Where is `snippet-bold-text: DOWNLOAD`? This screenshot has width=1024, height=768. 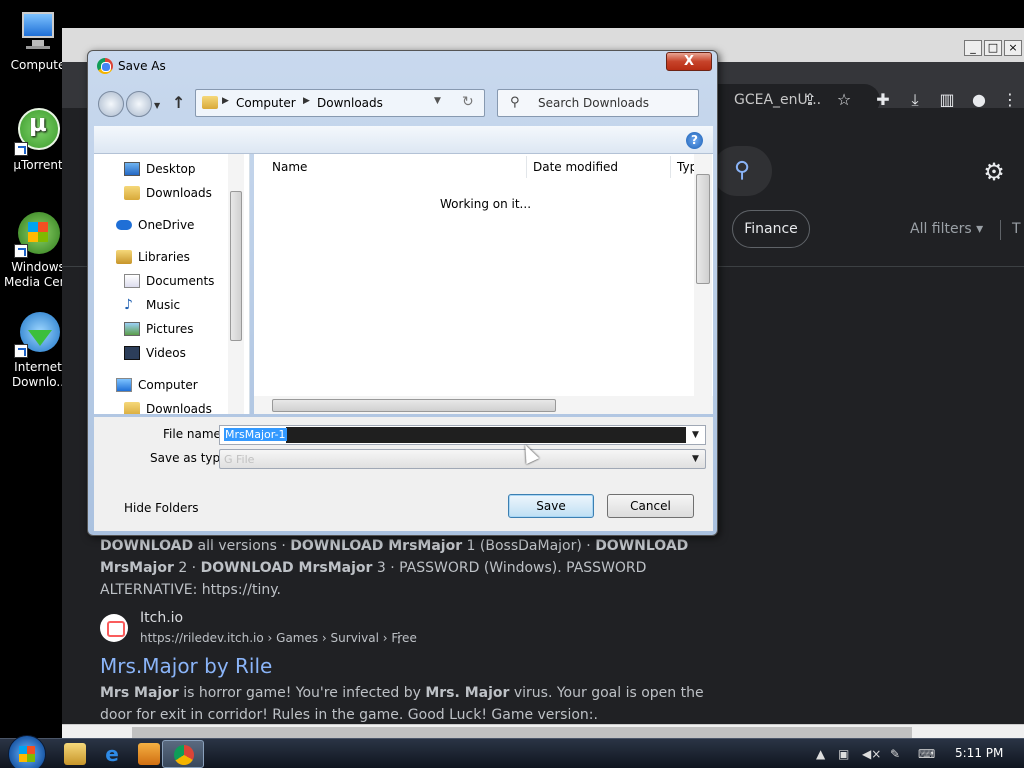 snippet-bold-text: DOWNLOAD is located at coordinates (147, 546).